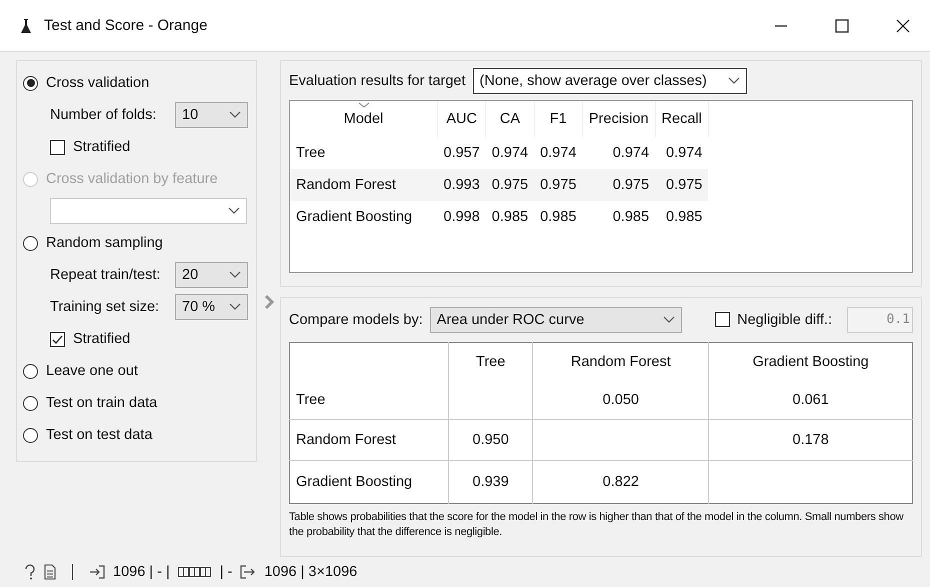  Describe the element at coordinates (364, 153) in the screenshot. I see `table-cell: Tree` at that location.